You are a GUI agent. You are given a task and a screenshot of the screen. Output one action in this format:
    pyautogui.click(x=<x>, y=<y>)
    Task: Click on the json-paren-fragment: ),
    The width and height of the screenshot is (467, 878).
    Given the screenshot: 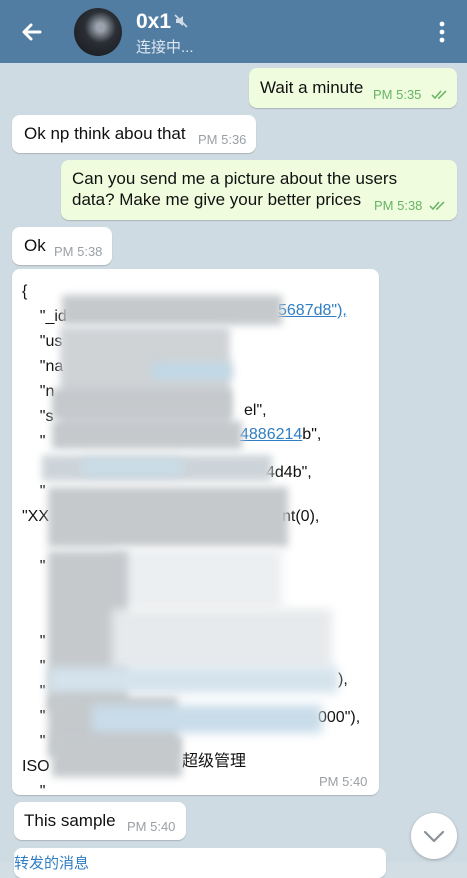 What is the action you would take?
    pyautogui.click(x=343, y=679)
    